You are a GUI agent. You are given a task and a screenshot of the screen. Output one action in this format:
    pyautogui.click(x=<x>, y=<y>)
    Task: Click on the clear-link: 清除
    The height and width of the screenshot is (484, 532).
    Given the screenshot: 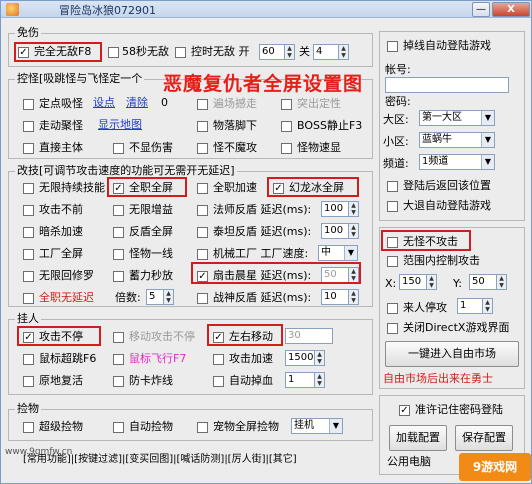 What is the action you would take?
    pyautogui.click(x=137, y=103)
    